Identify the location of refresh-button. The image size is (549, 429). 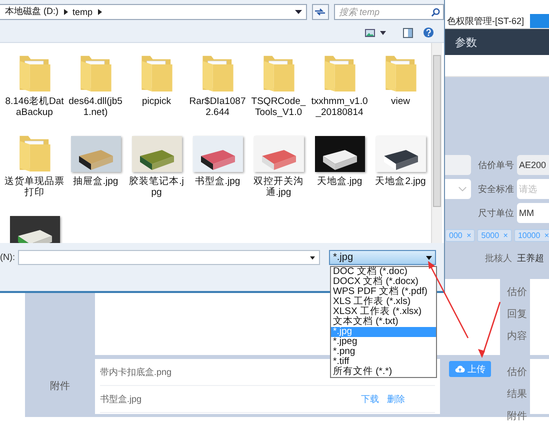
(320, 12).